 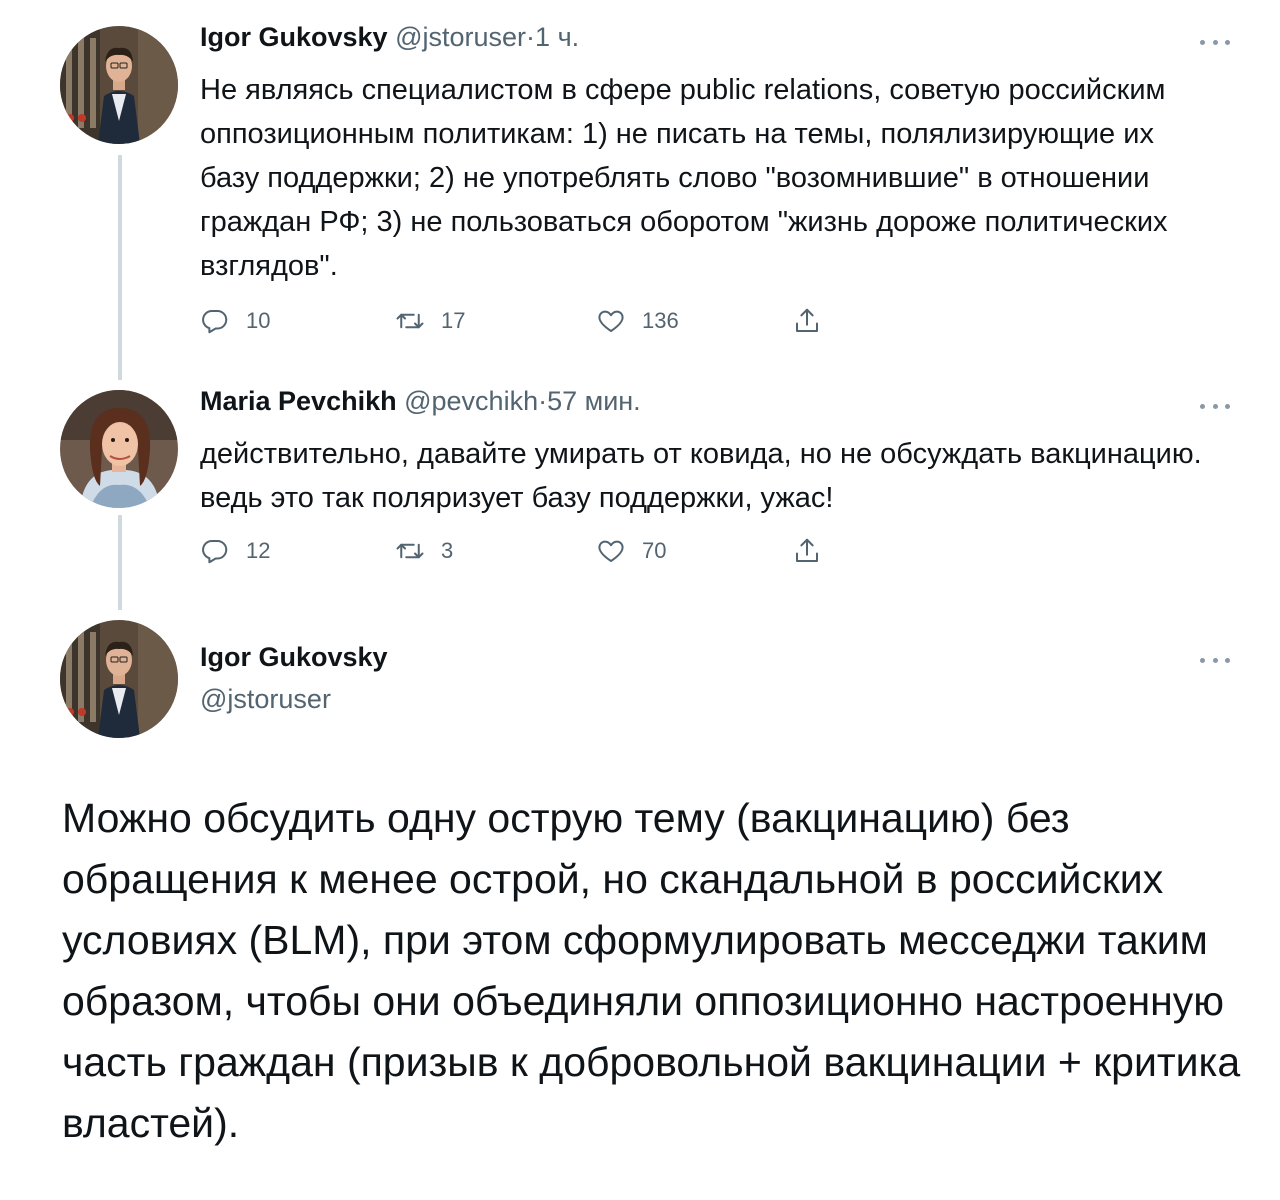 What do you see at coordinates (471, 401) in the screenshot?
I see `author-handle: @pevchikh` at bounding box center [471, 401].